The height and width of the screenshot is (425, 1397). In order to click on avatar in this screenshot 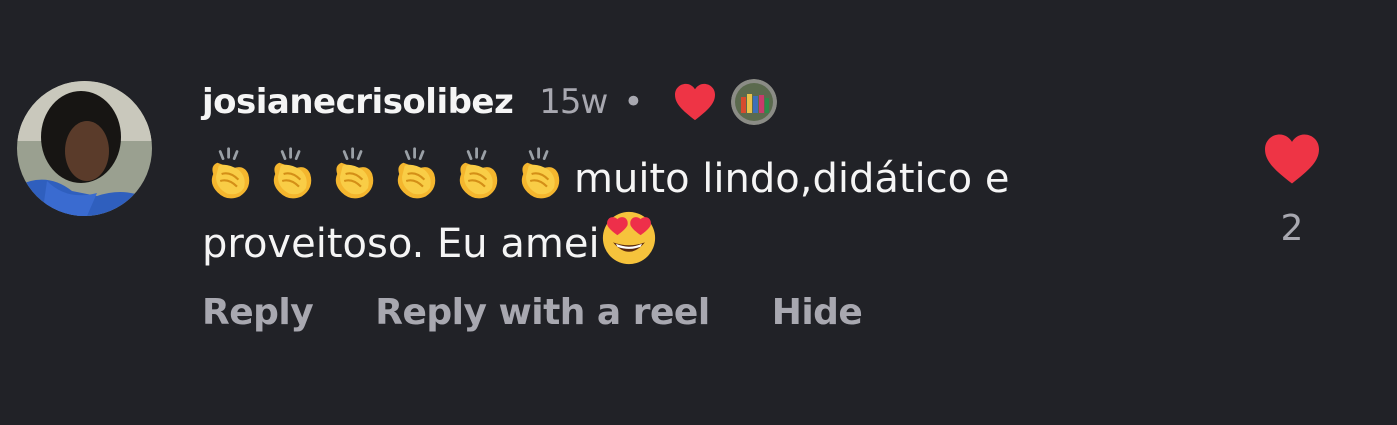, I will do `click(84, 148)`.